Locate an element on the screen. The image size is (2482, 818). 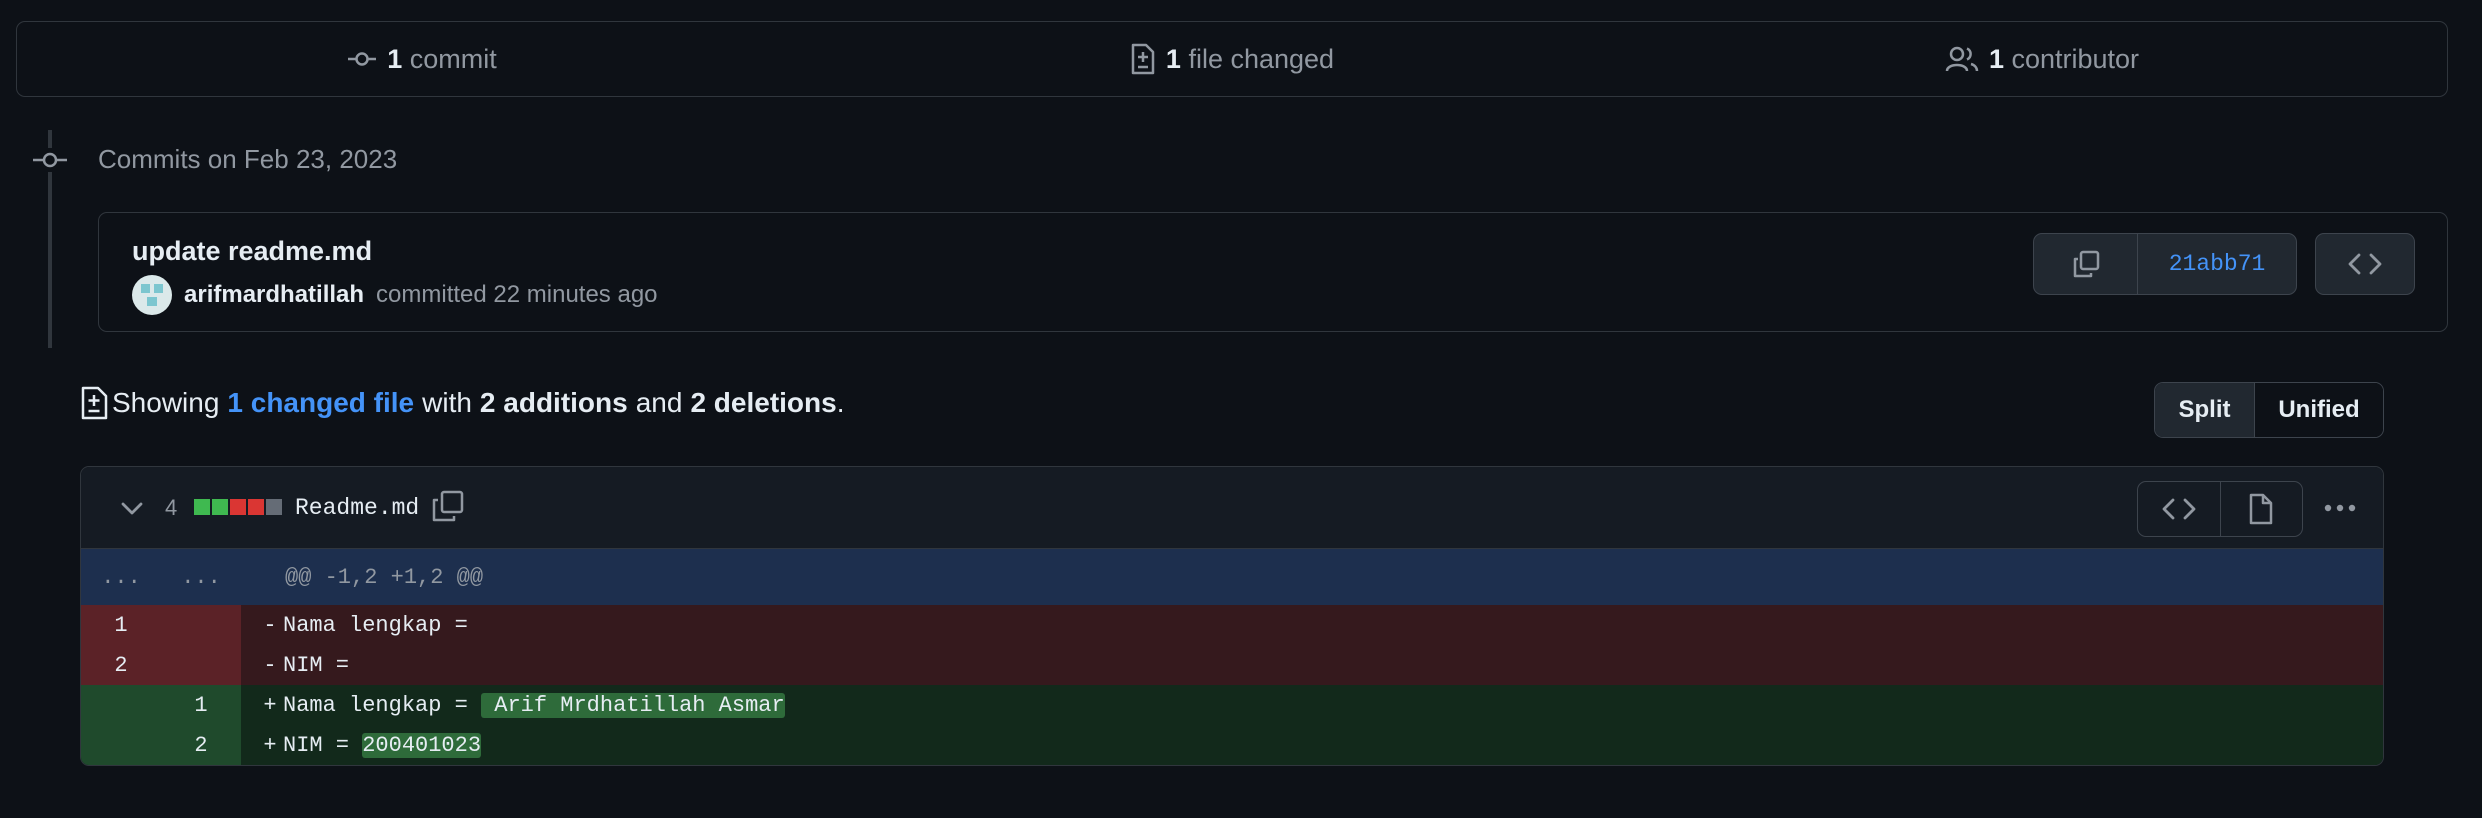
deletions-count: 2 deletions is located at coordinates (763, 402).